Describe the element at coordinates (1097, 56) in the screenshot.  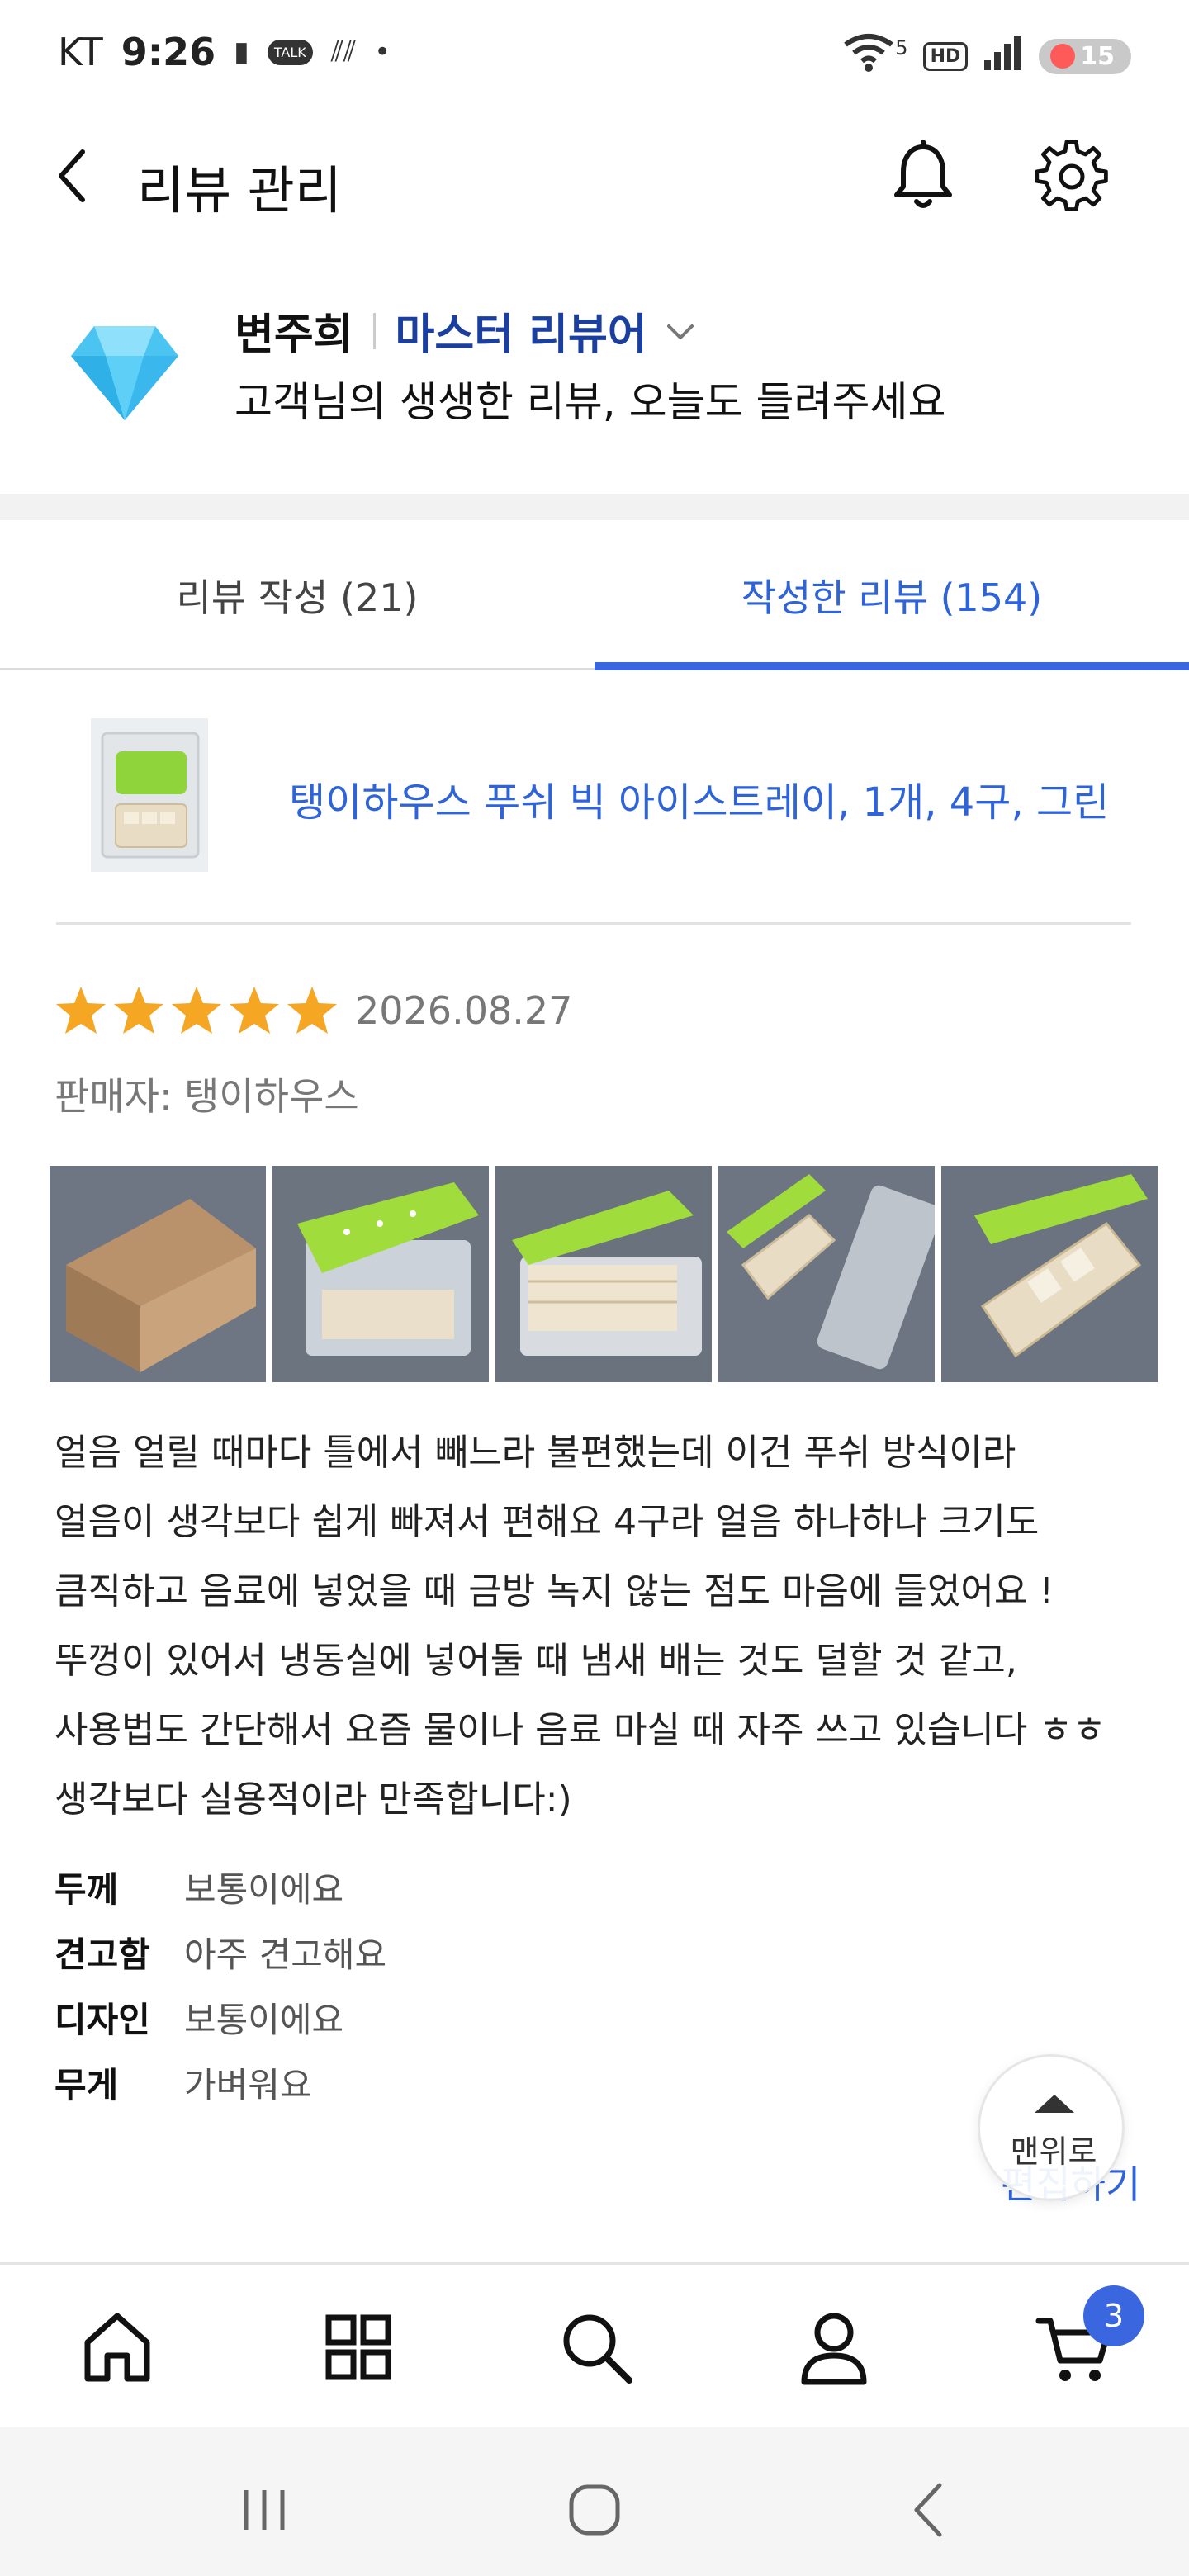
I see `battery-level: 15` at that location.